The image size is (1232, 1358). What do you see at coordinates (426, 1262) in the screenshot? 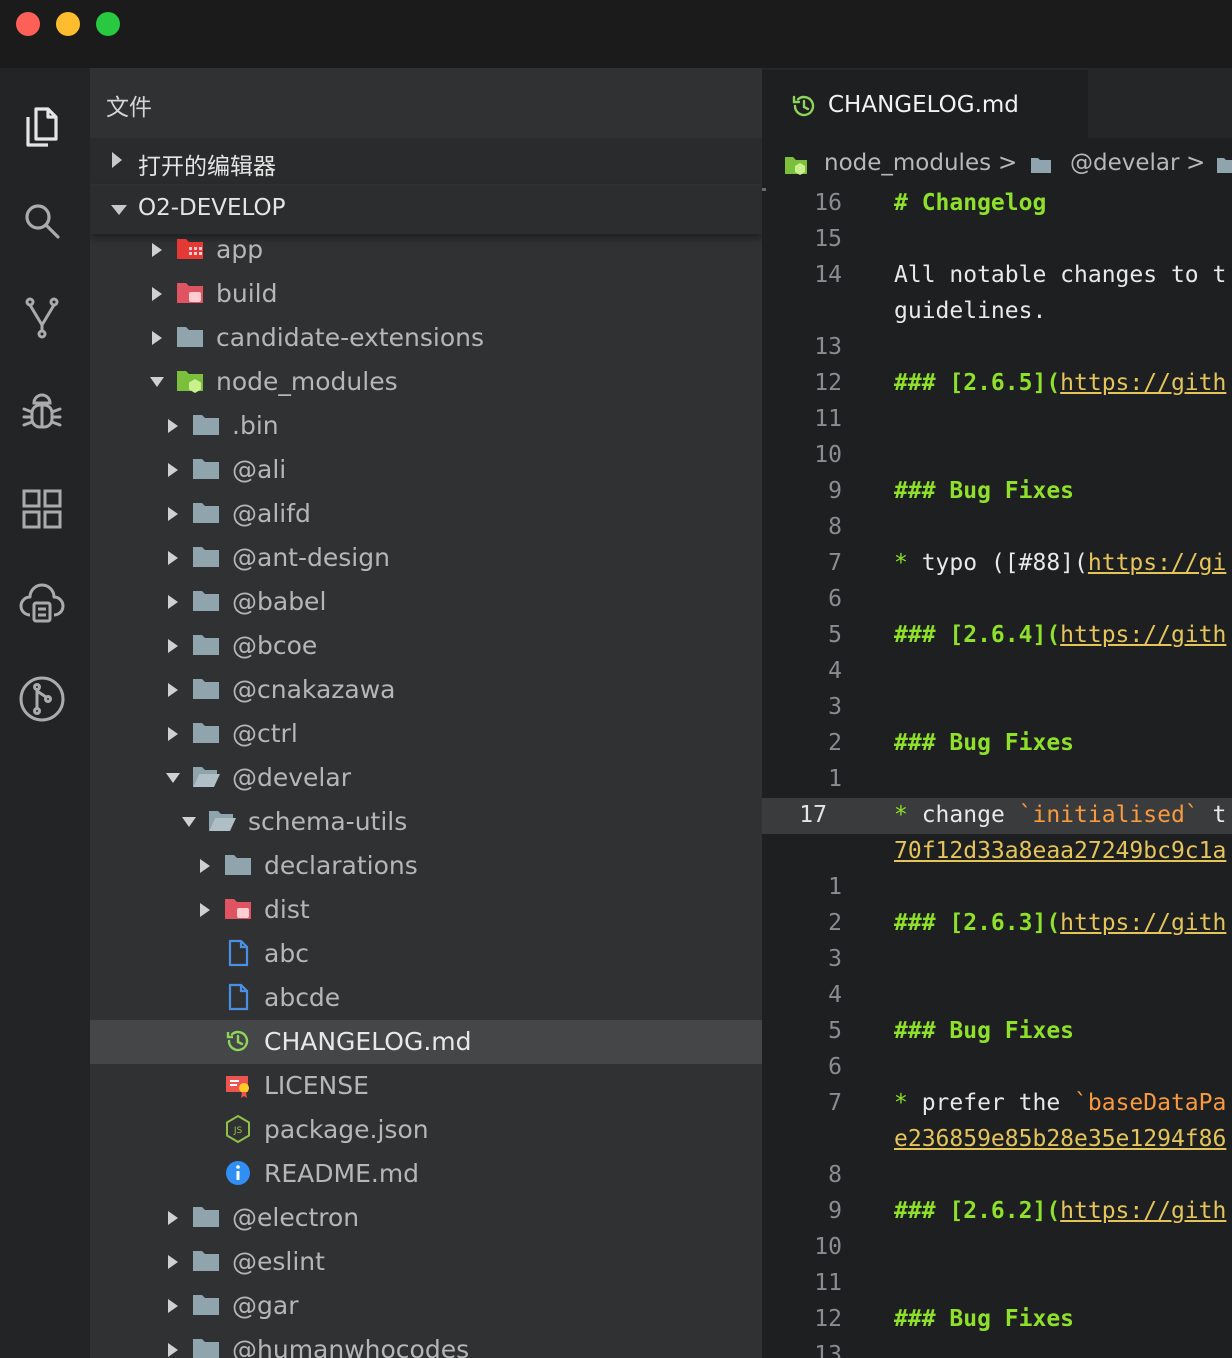
I see `tree-item: @eslint` at bounding box center [426, 1262].